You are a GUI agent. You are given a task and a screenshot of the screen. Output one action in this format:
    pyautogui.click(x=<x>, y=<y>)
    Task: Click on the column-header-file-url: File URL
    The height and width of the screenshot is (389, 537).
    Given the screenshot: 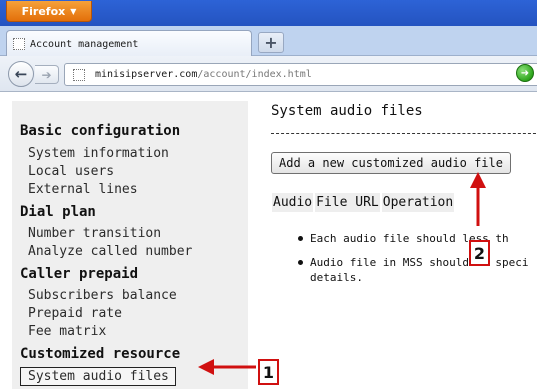 What is the action you would take?
    pyautogui.click(x=347, y=202)
    